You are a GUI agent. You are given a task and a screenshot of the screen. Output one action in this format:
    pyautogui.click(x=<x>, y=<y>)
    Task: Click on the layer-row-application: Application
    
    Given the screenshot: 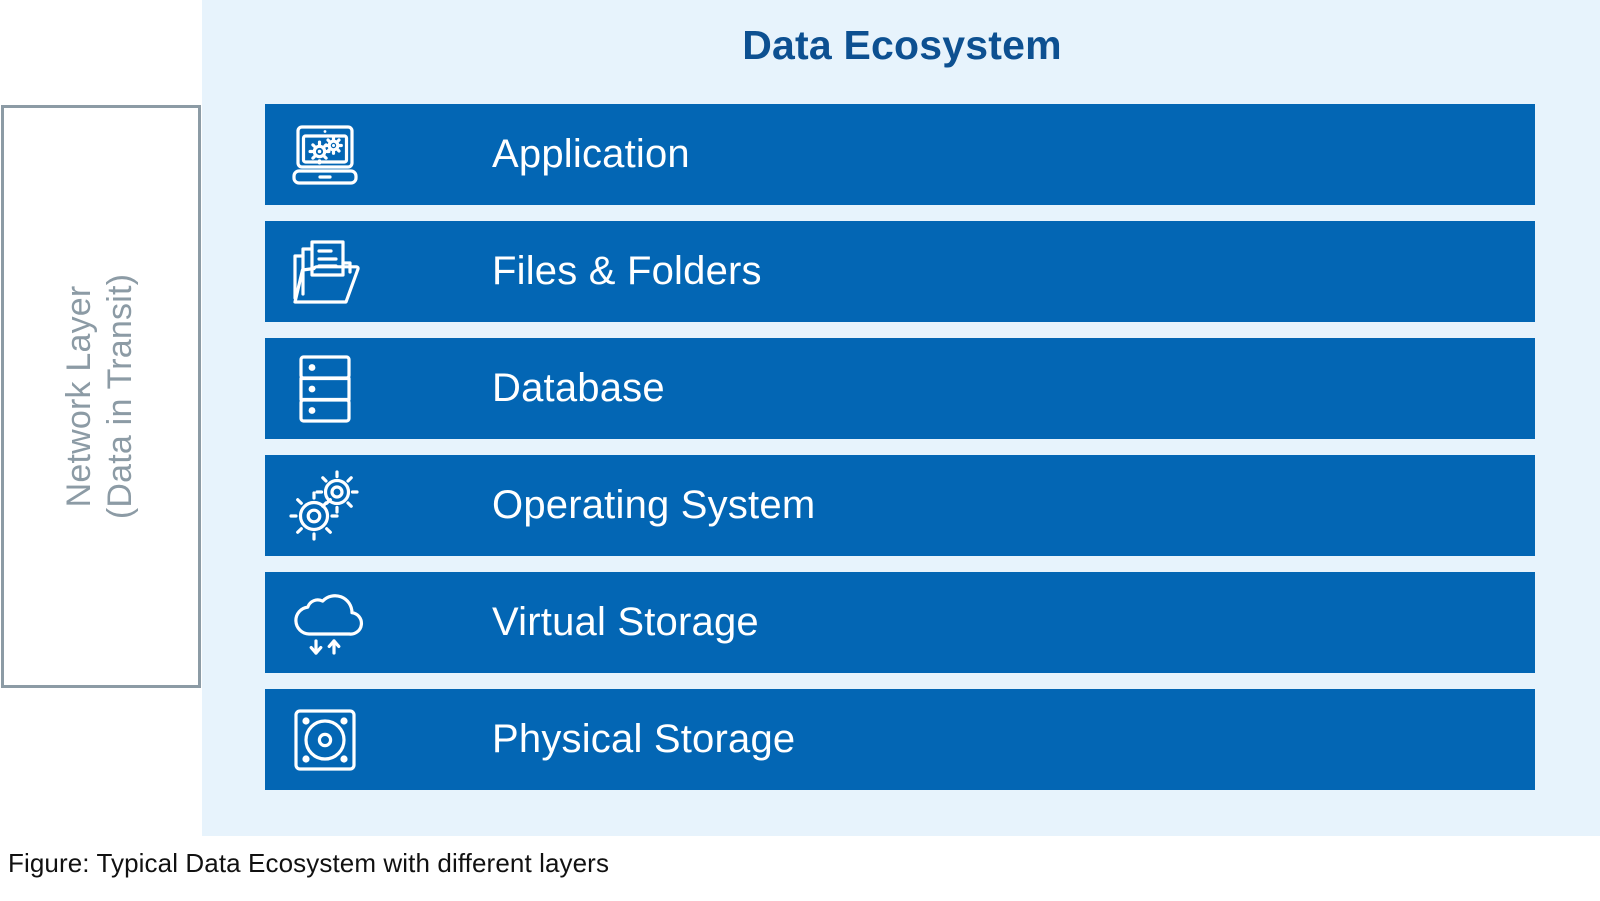 What is the action you would take?
    pyautogui.click(x=900, y=154)
    